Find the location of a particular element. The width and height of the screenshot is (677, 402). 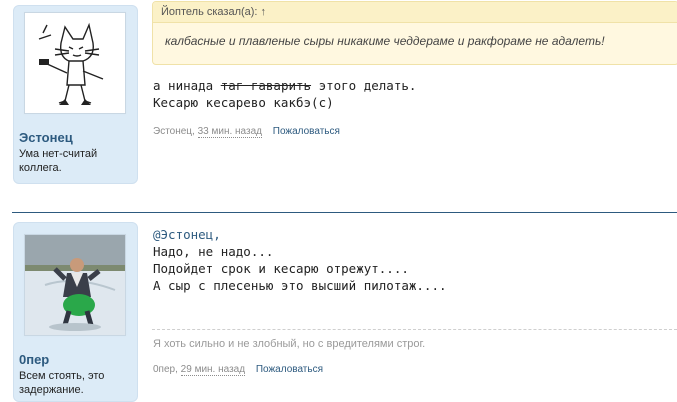

person-photo-avatar is located at coordinates (75, 285).